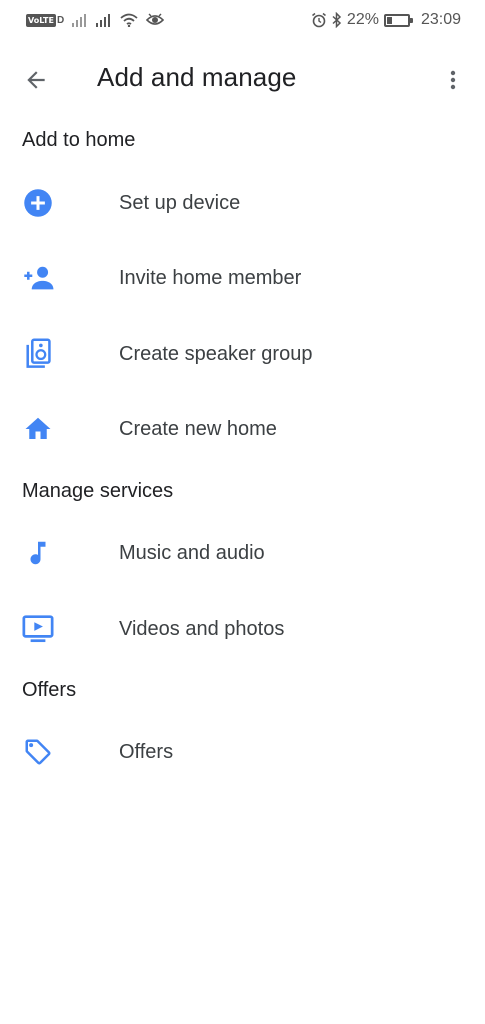  Describe the element at coordinates (98, 491) in the screenshot. I see `section-header-manage-services: Manage services` at that location.